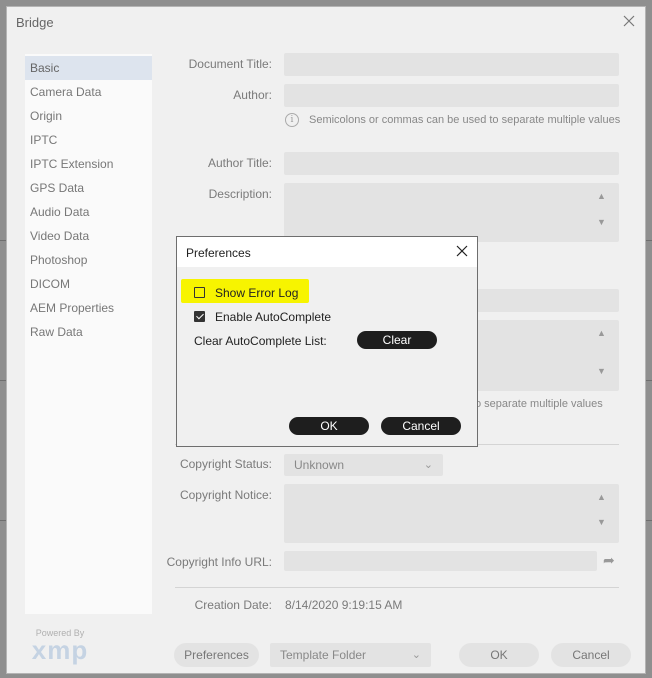 The image size is (652, 678). Describe the element at coordinates (451, 212) in the screenshot. I see `description-field` at that location.